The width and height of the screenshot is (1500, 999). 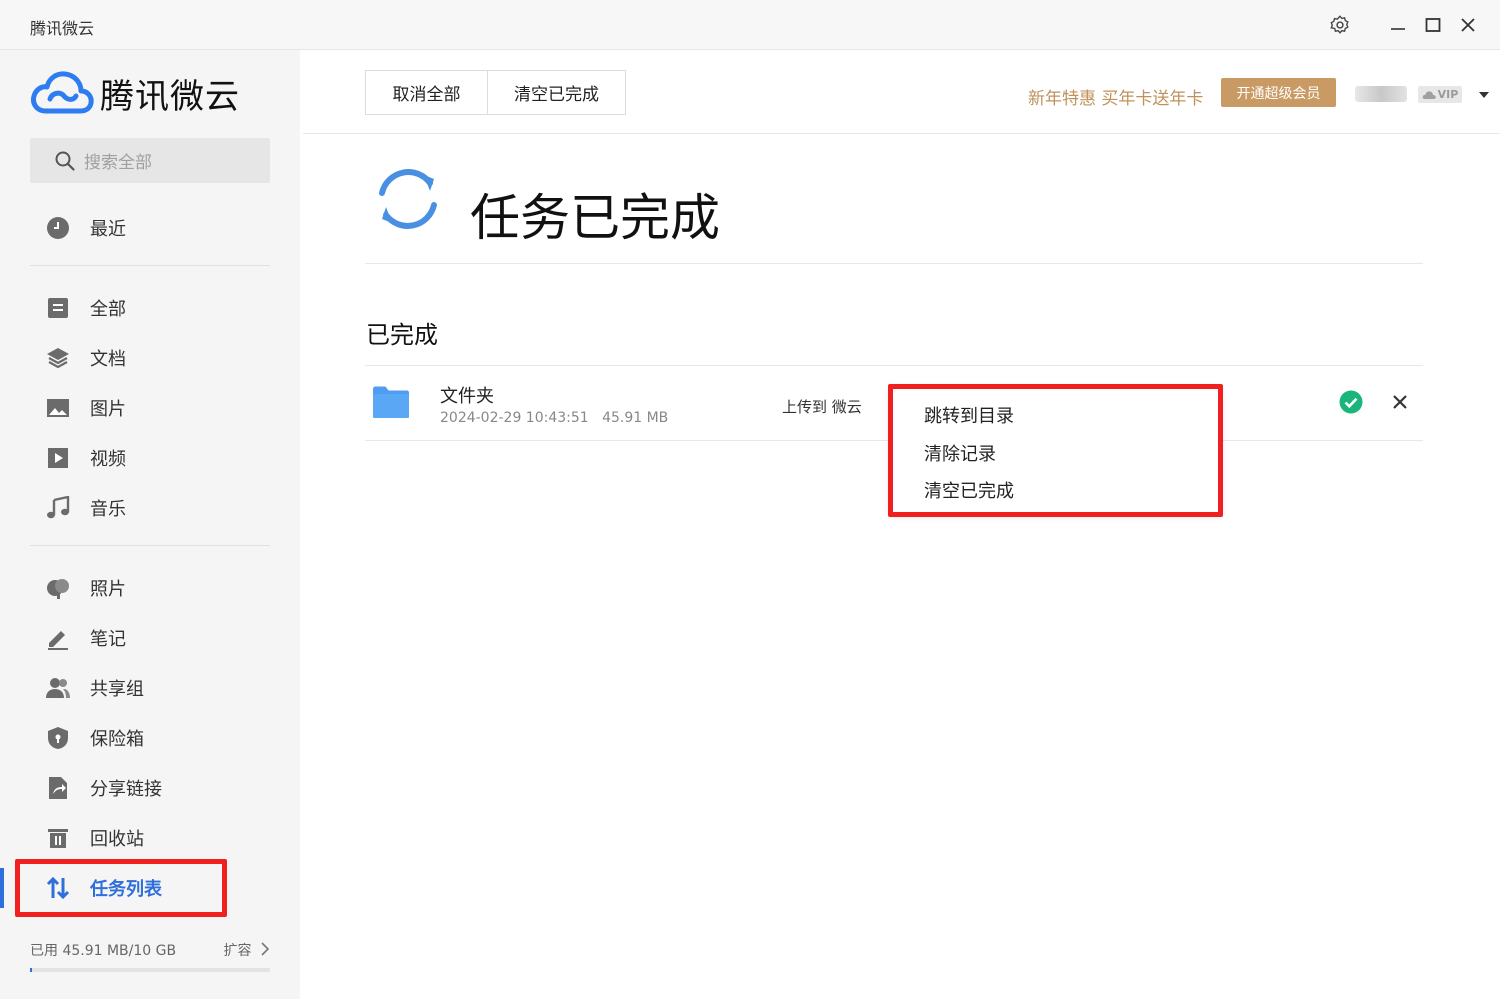 I want to click on minimize-icon, so click(x=1398, y=25).